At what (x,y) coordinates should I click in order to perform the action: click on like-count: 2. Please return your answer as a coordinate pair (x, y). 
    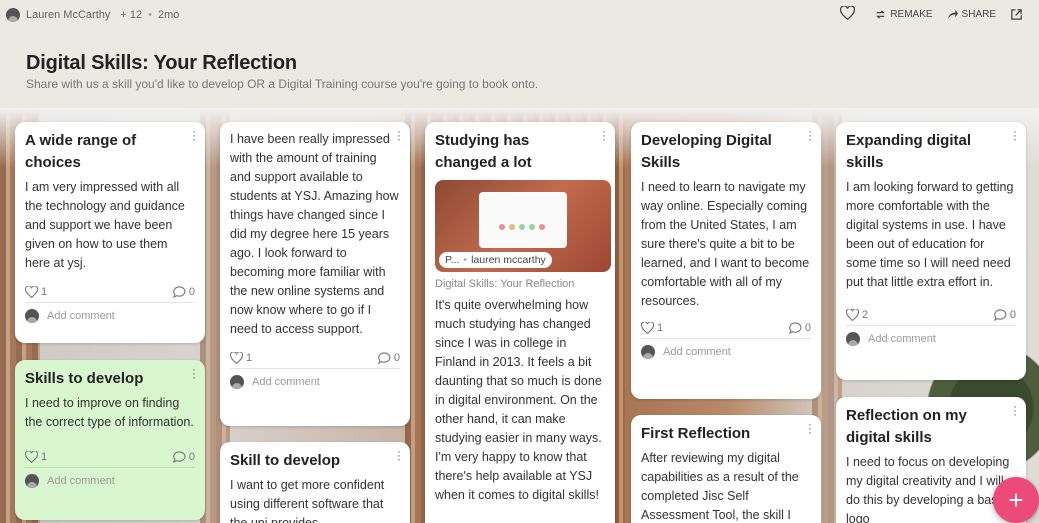
    Looking at the image, I should click on (865, 314).